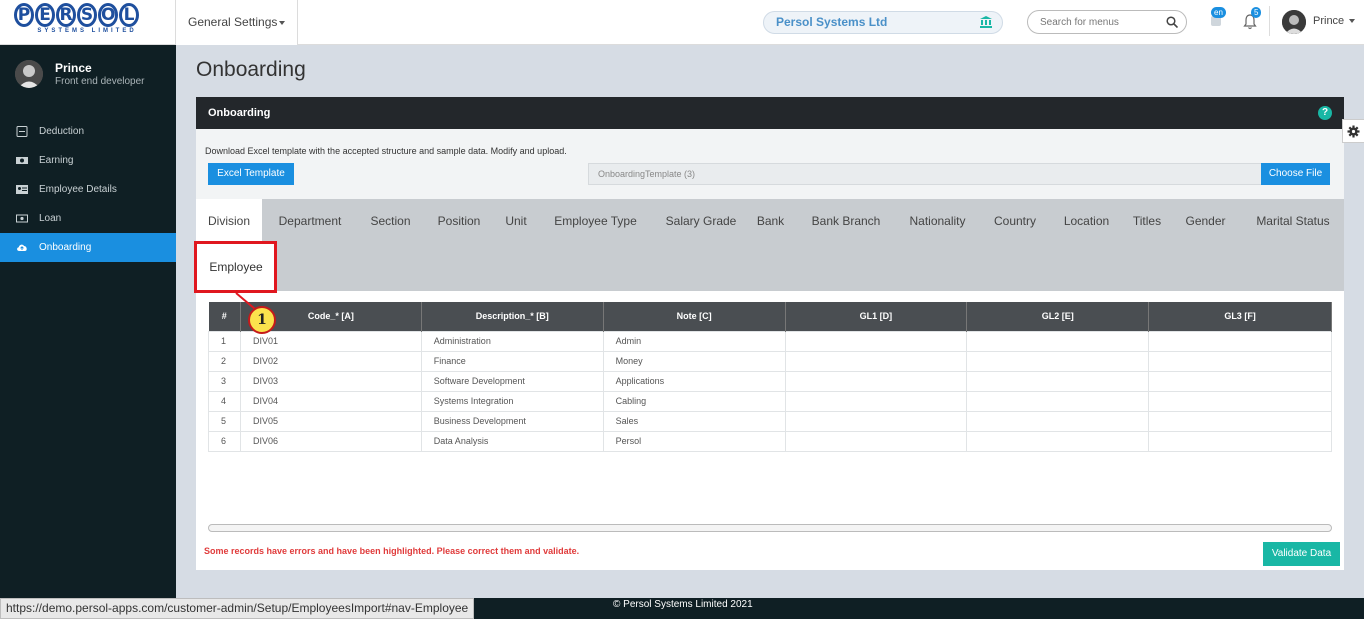 This screenshot has width=1364, height=619. Describe the element at coordinates (1295, 174) in the screenshot. I see `choose-file-button: Choose File` at that location.